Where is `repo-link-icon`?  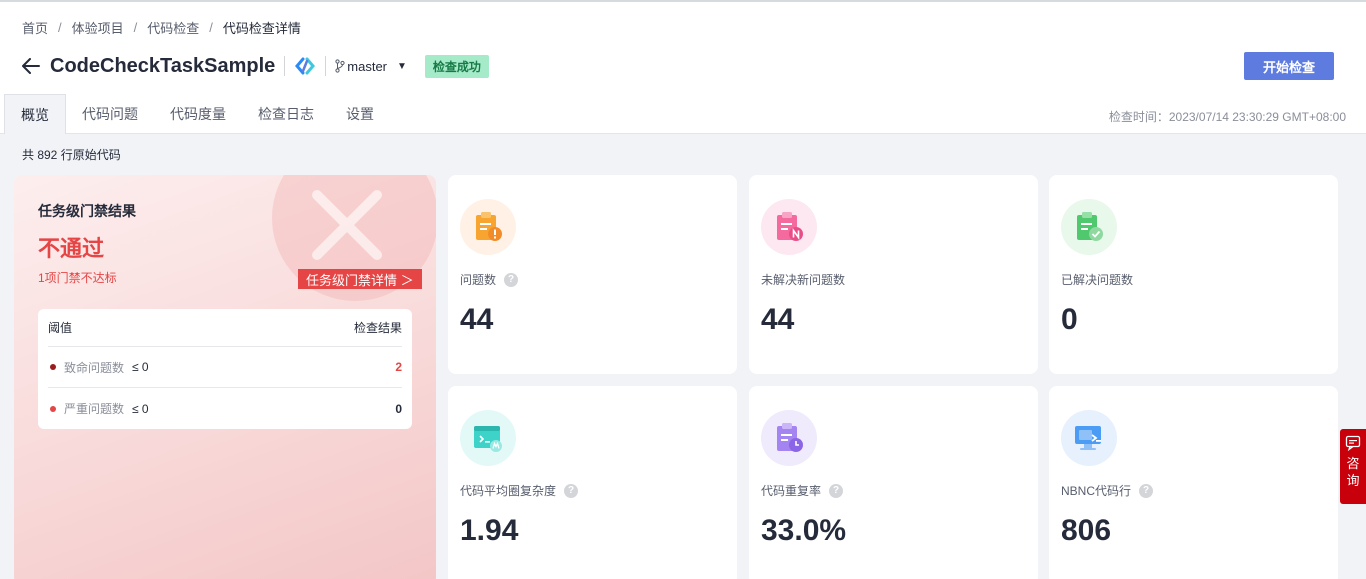 repo-link-icon is located at coordinates (305, 66).